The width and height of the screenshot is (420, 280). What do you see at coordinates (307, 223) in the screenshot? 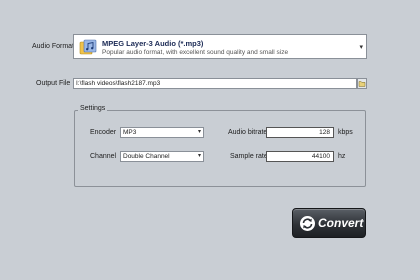
I see `convert-arrows-icon` at bounding box center [307, 223].